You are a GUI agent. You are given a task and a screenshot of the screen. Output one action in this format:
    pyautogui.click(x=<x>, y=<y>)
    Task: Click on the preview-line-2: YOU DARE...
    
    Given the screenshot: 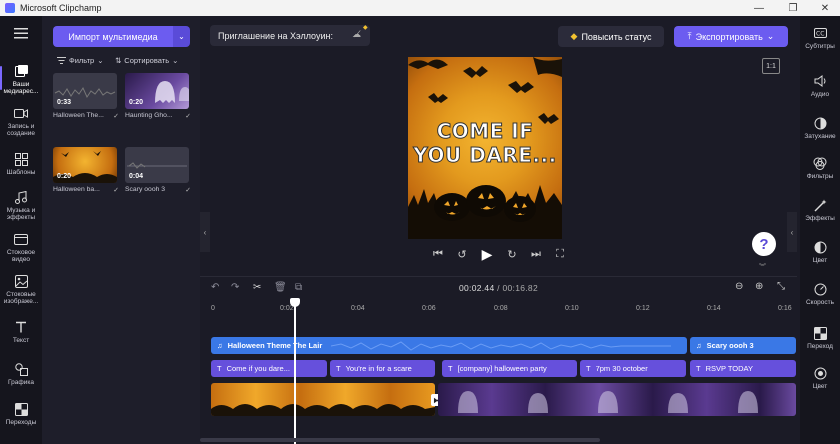 What is the action you would take?
    pyautogui.click(x=485, y=155)
    